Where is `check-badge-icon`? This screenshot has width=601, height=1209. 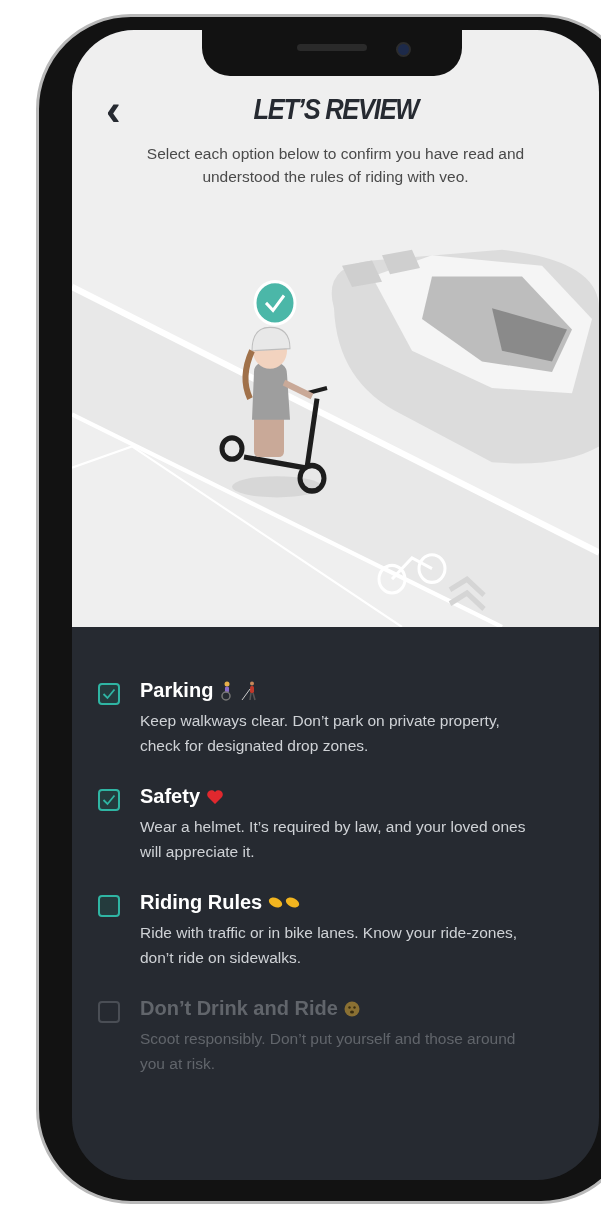
check-badge-icon is located at coordinates (275, 303).